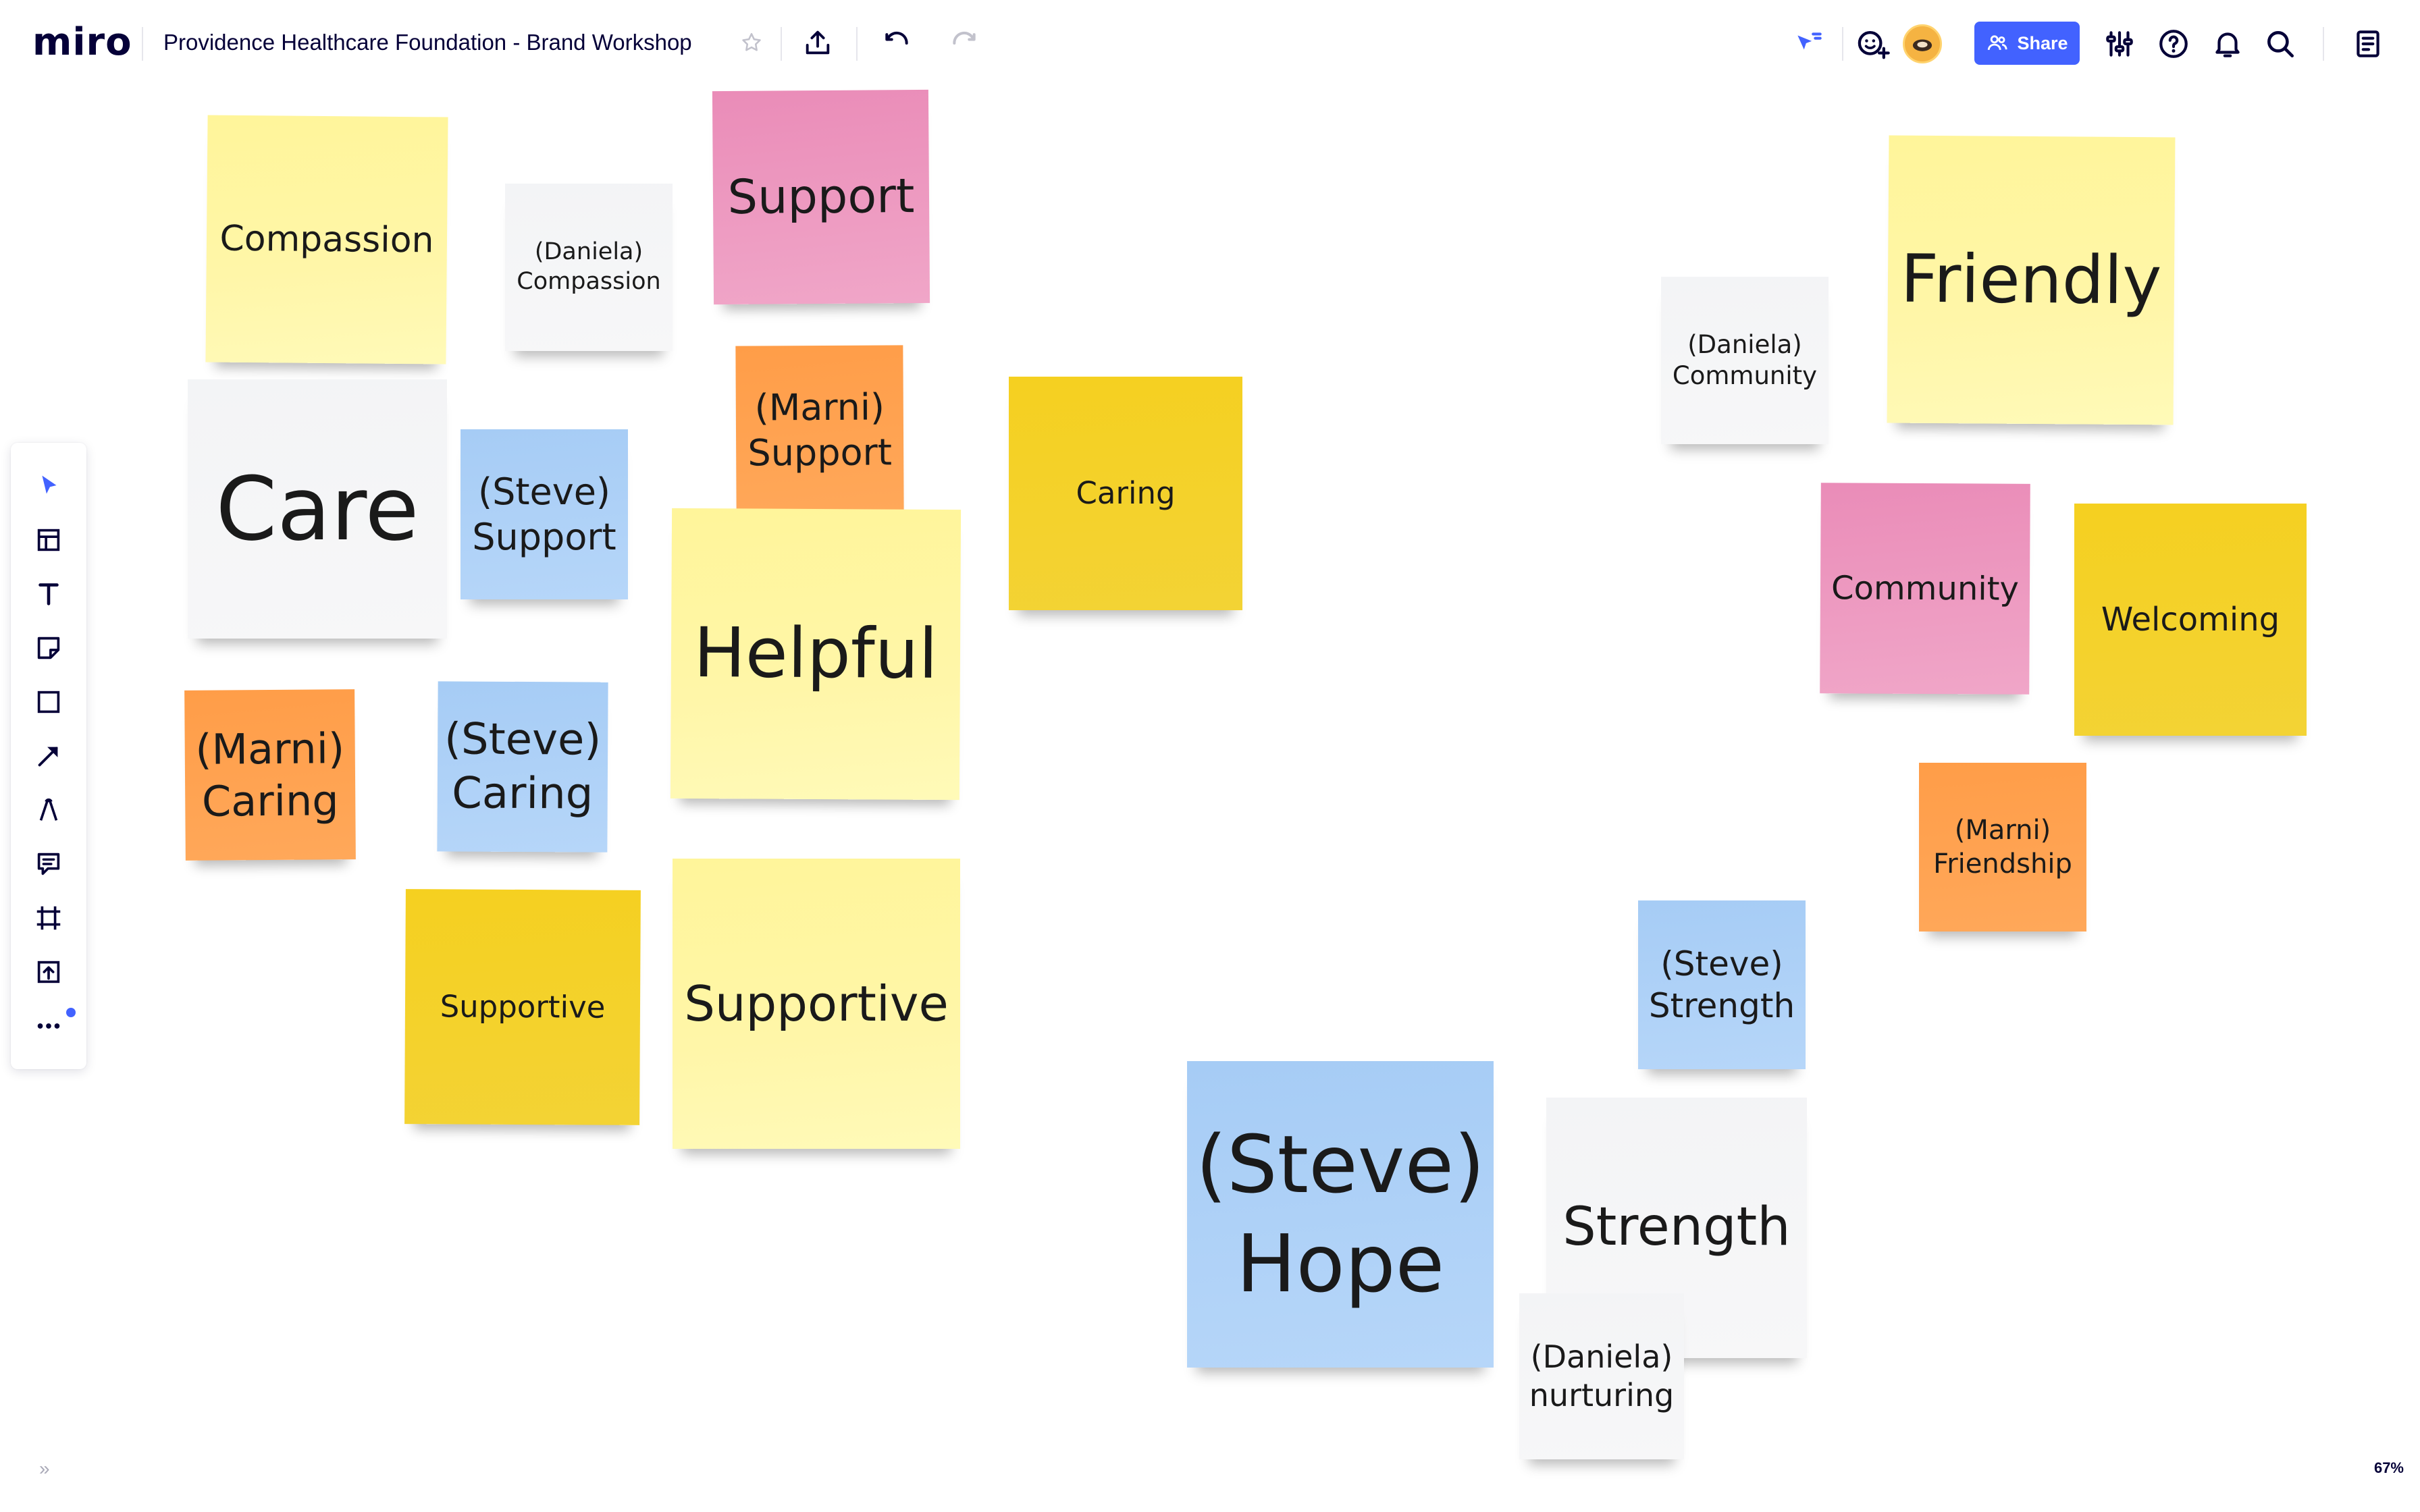 The width and height of the screenshot is (2420, 1512). I want to click on cursor-follow-icon, so click(1809, 44).